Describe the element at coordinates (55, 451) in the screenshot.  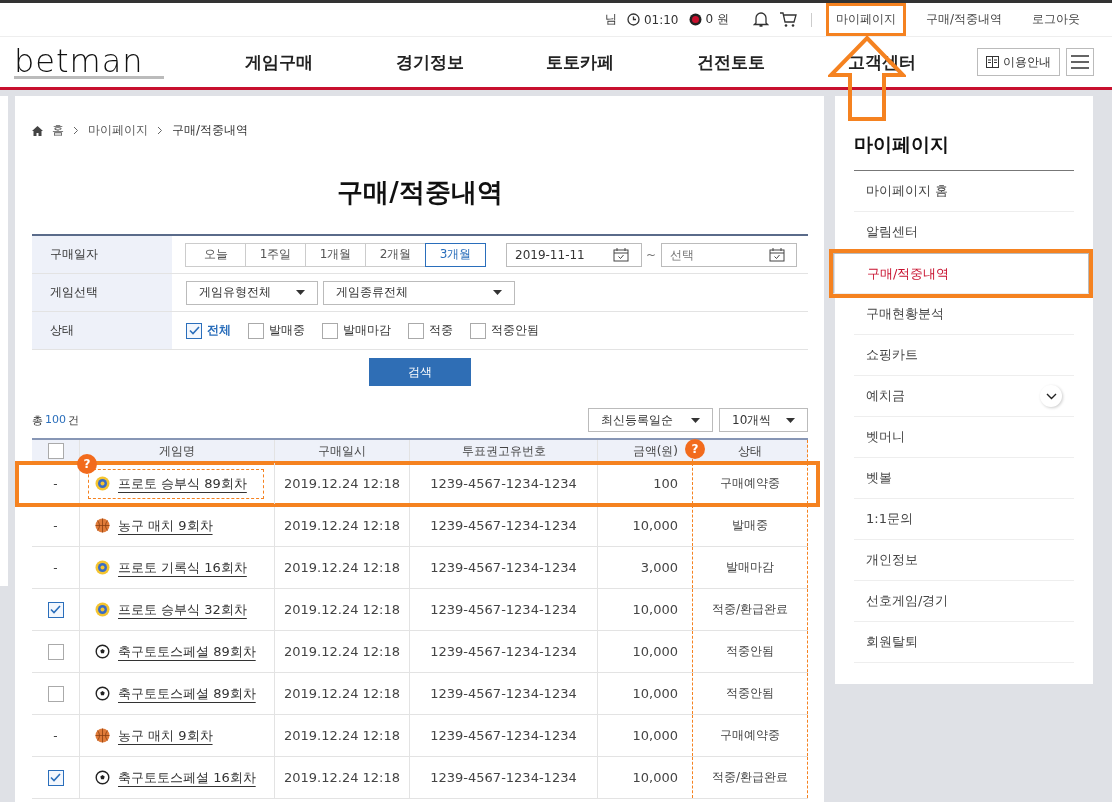
I see `select-all-checkbox` at that location.